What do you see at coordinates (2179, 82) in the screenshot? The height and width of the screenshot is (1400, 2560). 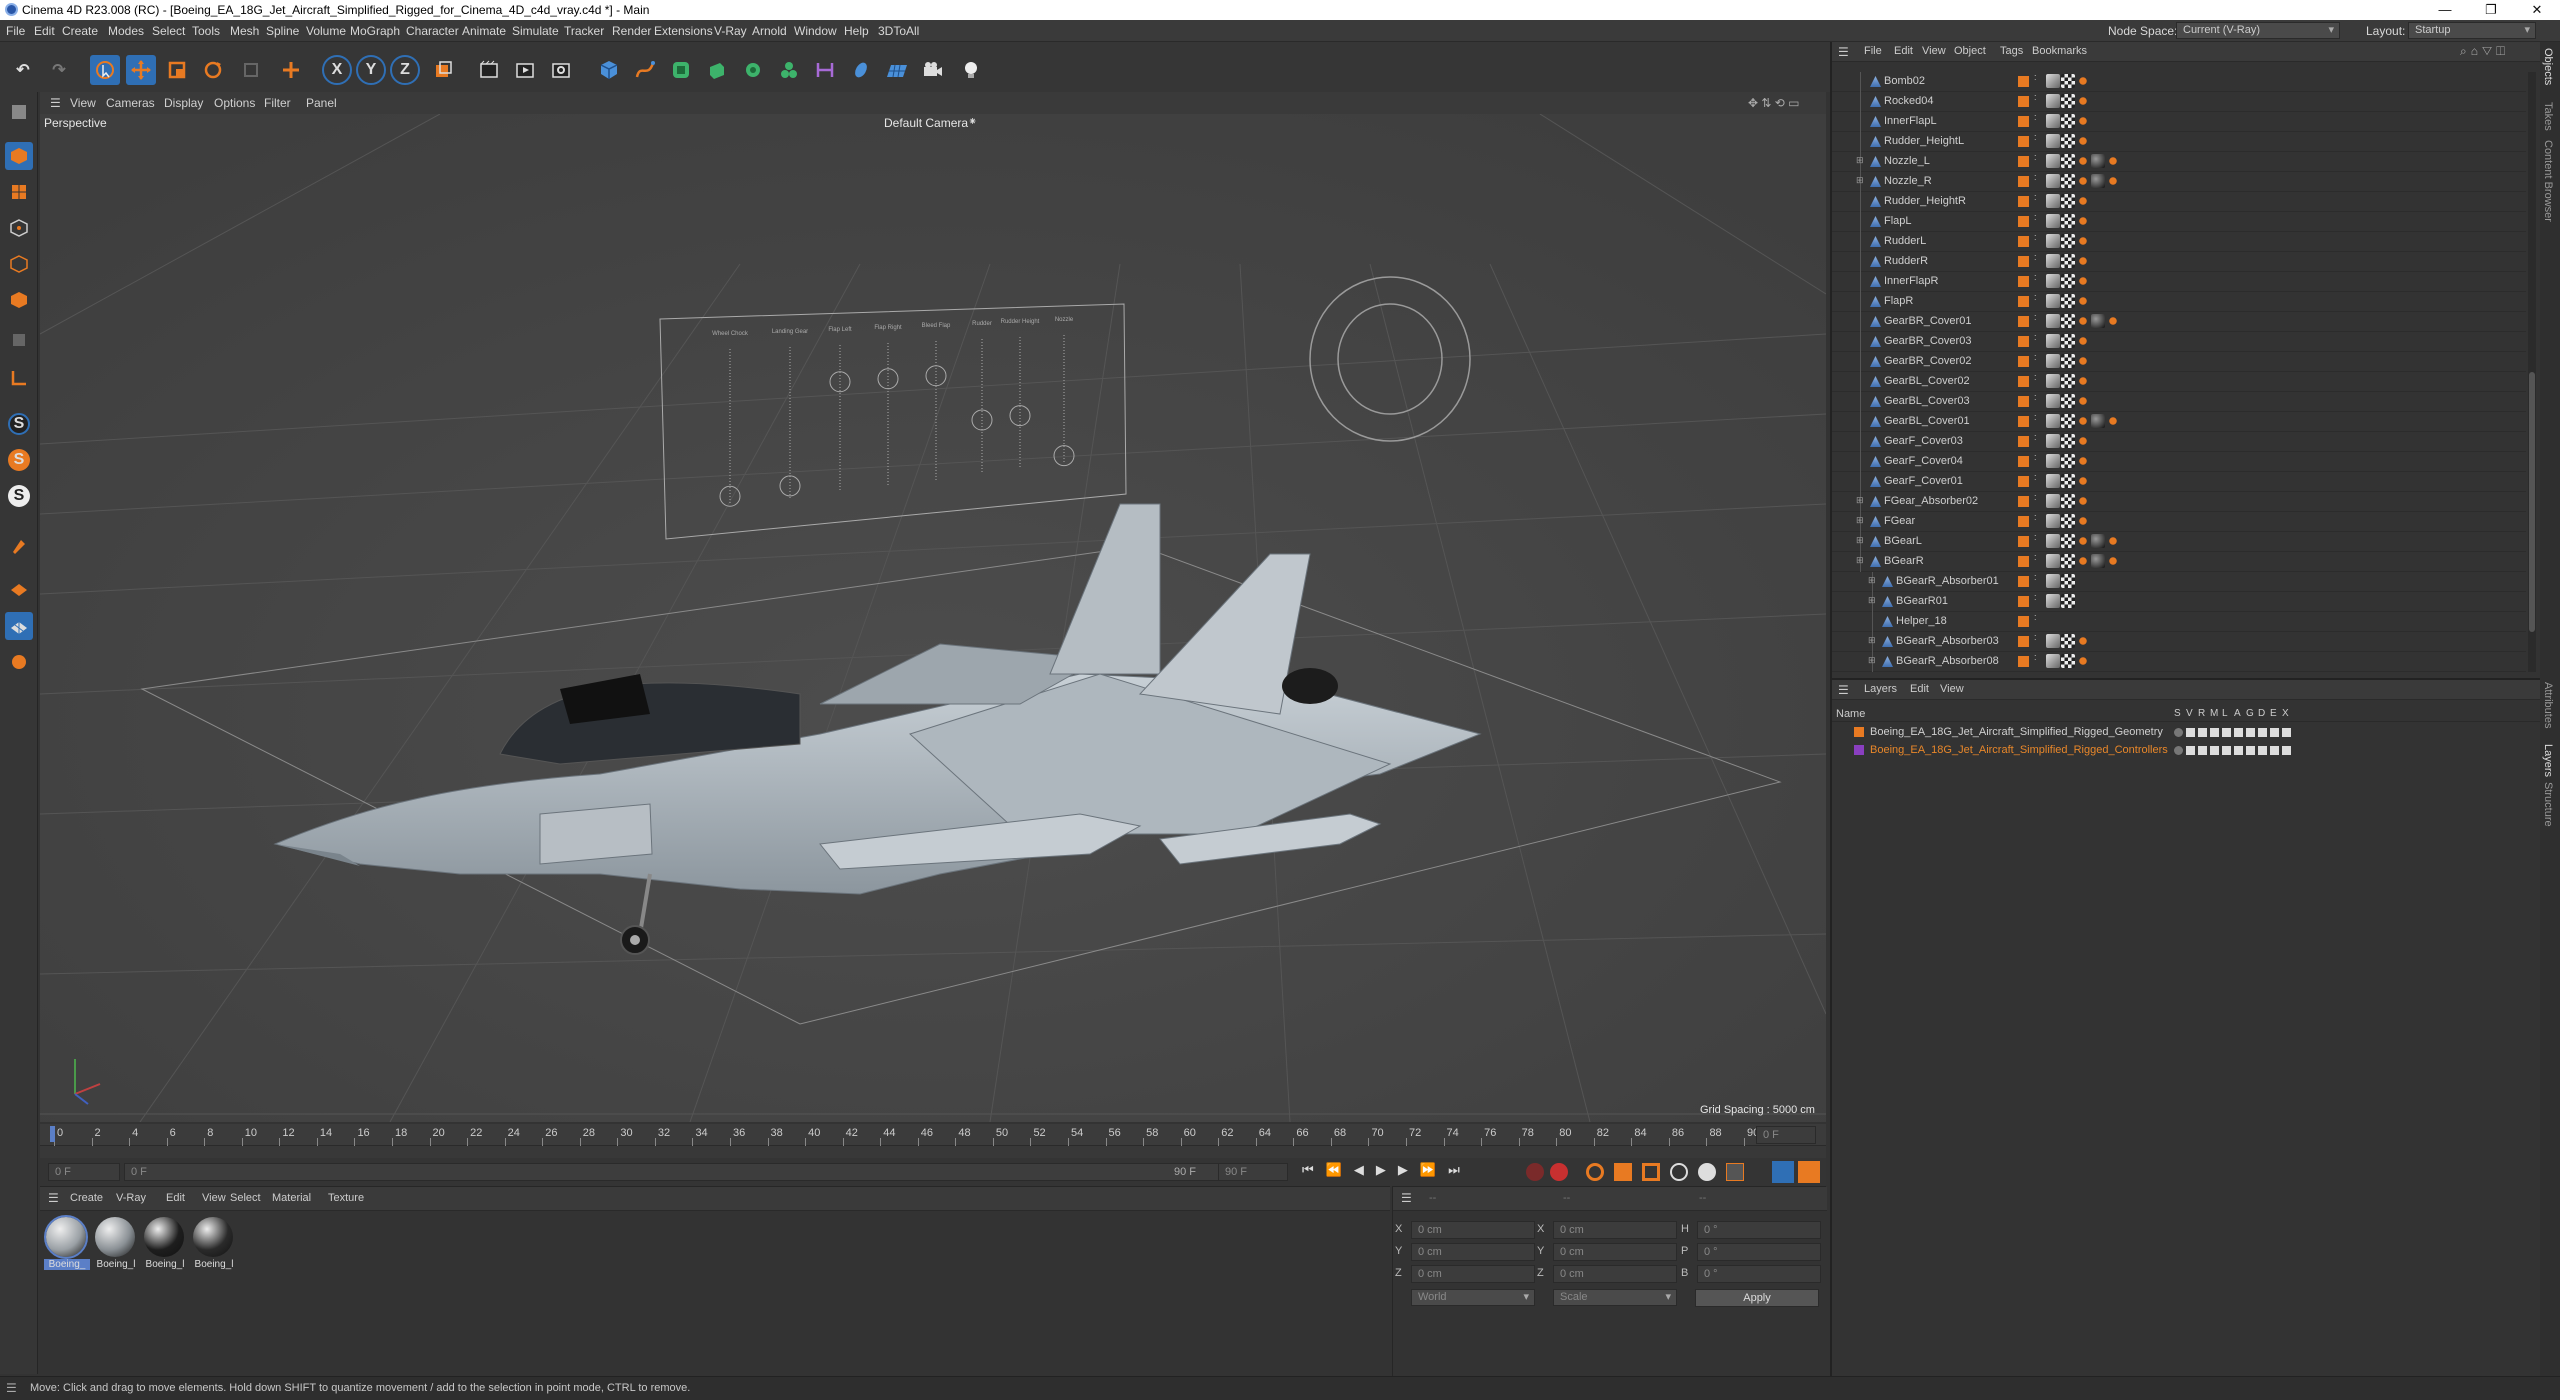 I see `object-row: Bomb02:` at bounding box center [2179, 82].